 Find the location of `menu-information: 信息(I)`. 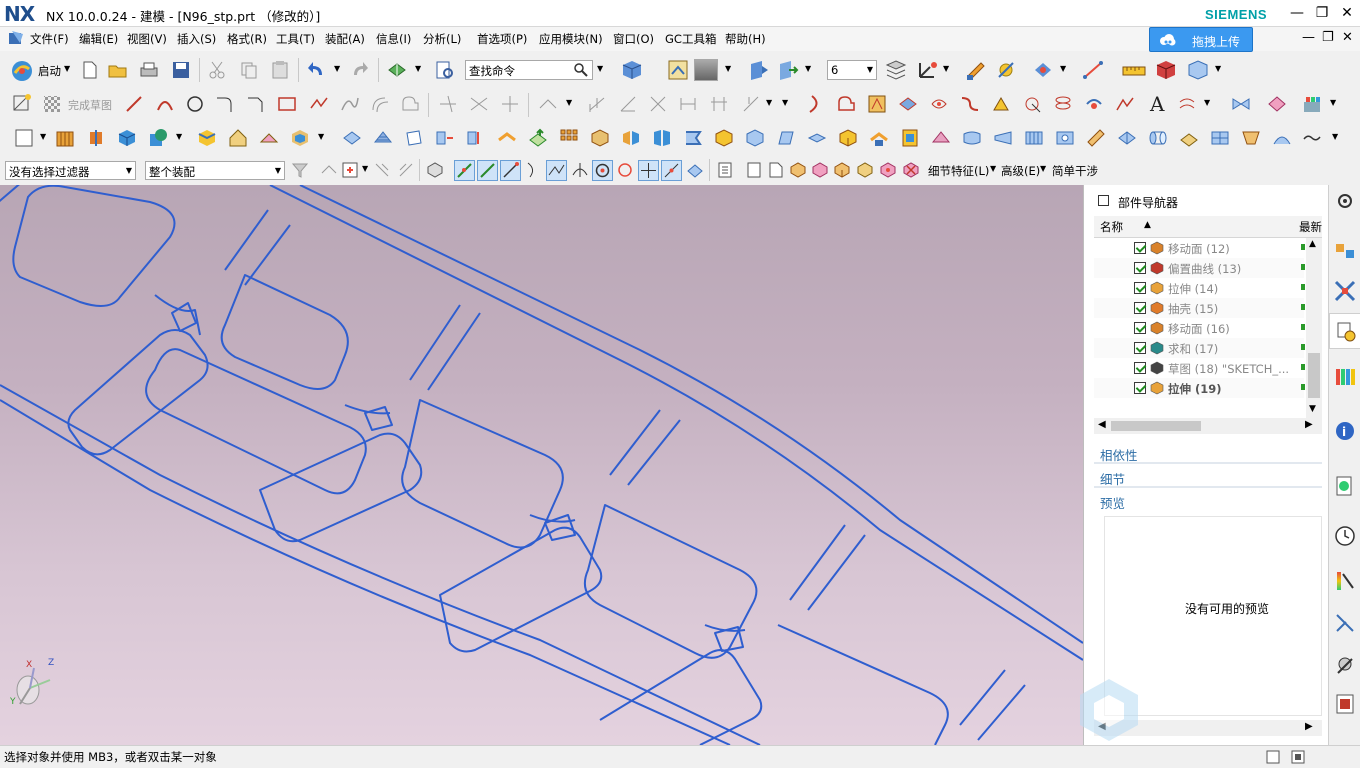

menu-information: 信息(I) is located at coordinates (393, 39).